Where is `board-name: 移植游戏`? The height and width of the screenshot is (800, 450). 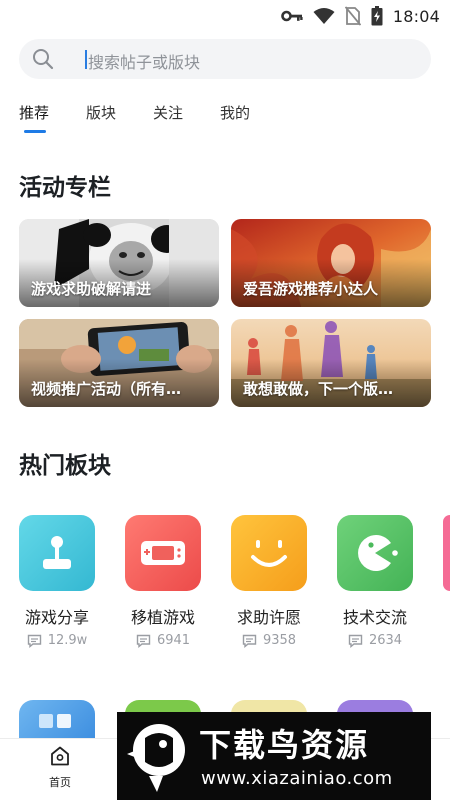
board-name: 移植游戏 is located at coordinates (162, 617).